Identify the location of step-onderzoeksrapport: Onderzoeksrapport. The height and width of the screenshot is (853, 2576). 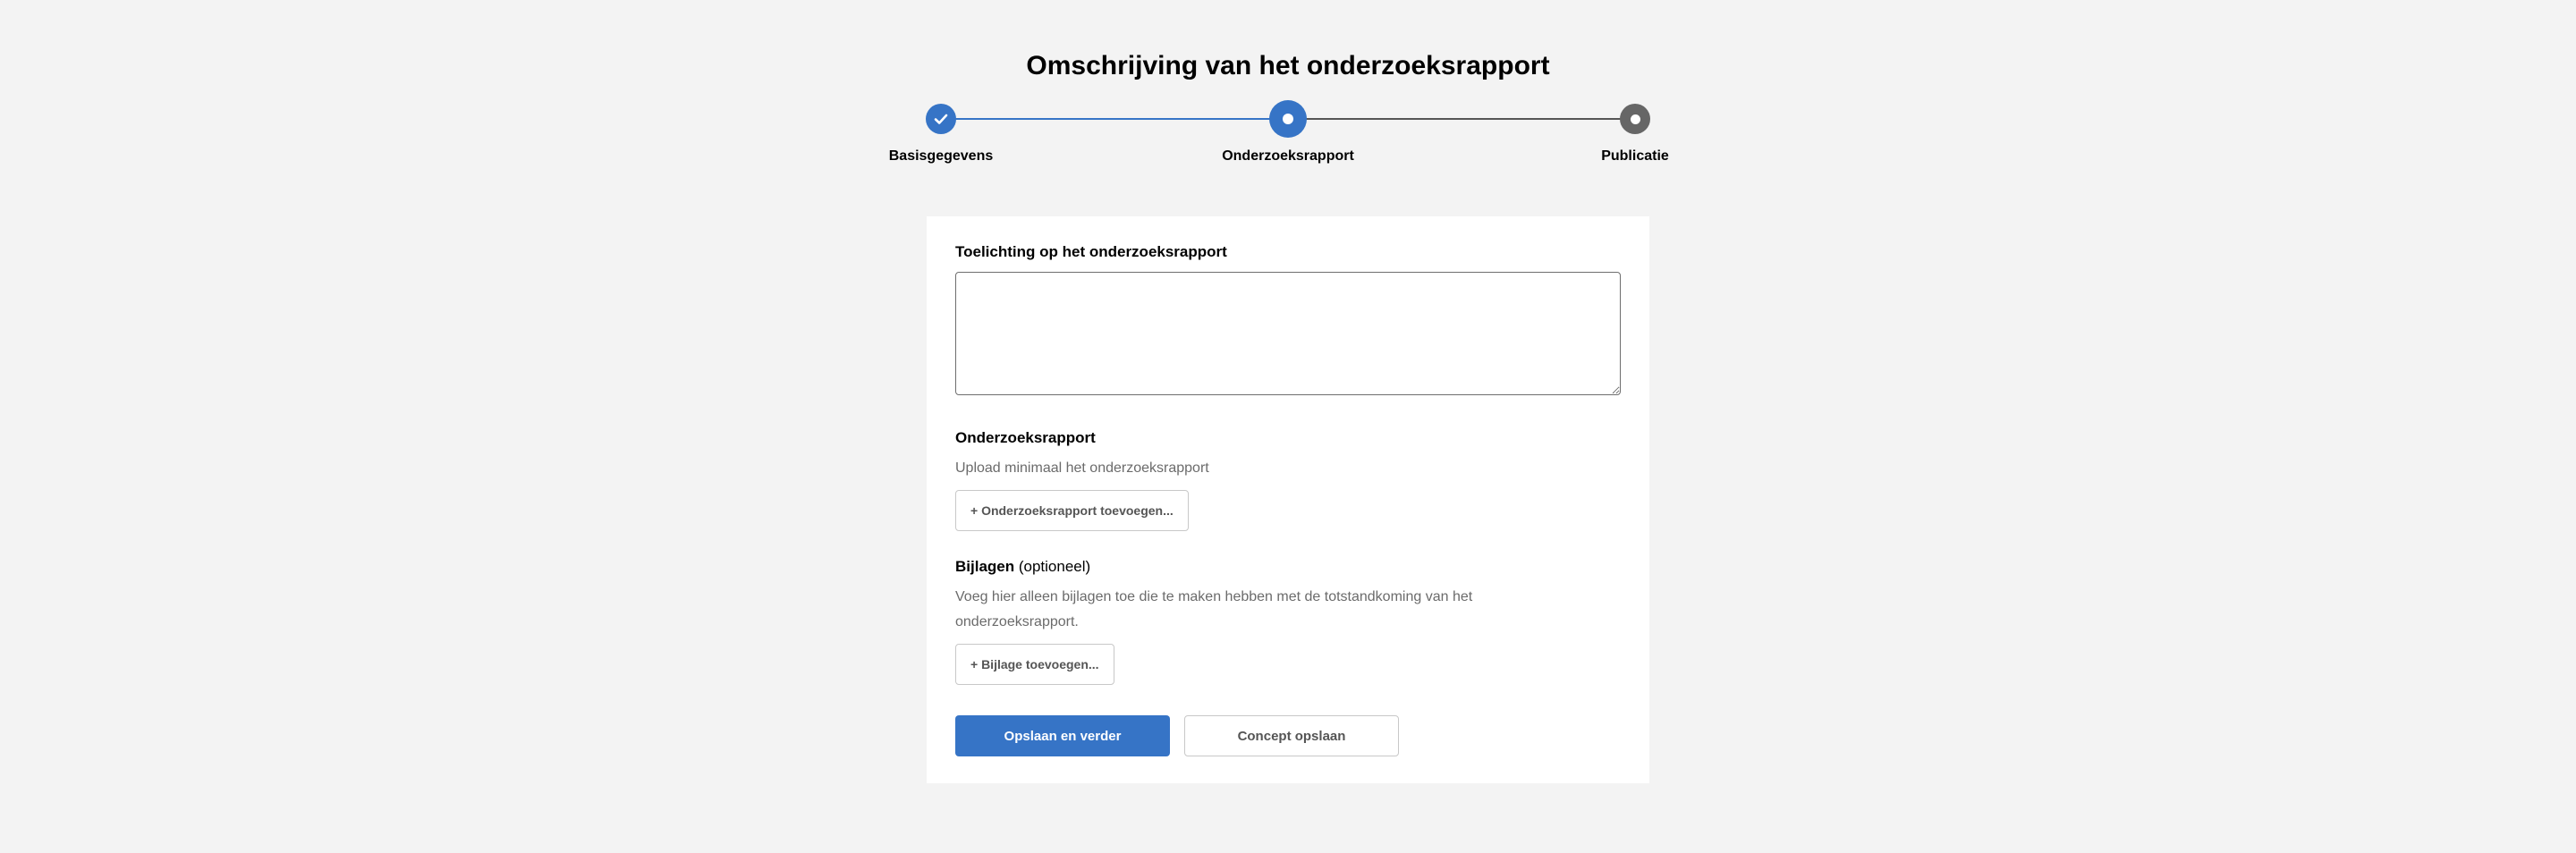
(1288, 132).